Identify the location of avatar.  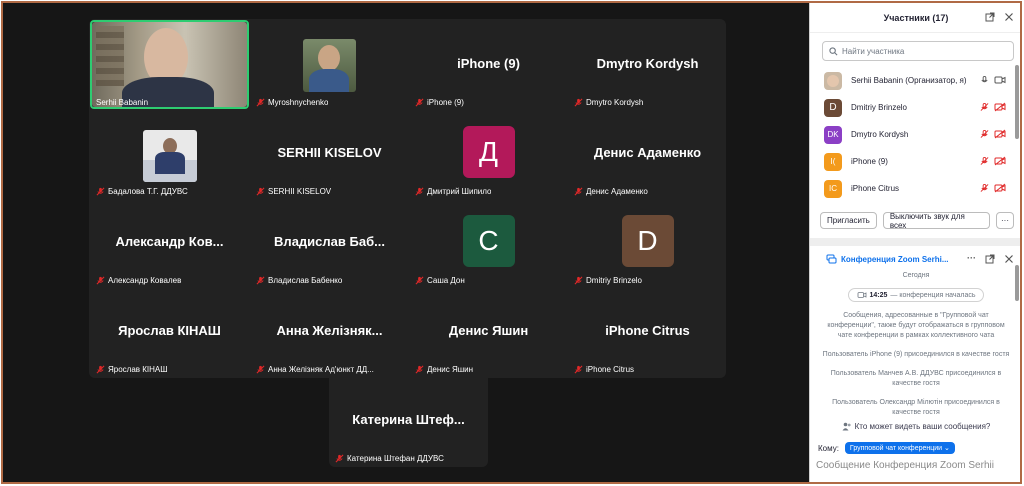
(833, 80).